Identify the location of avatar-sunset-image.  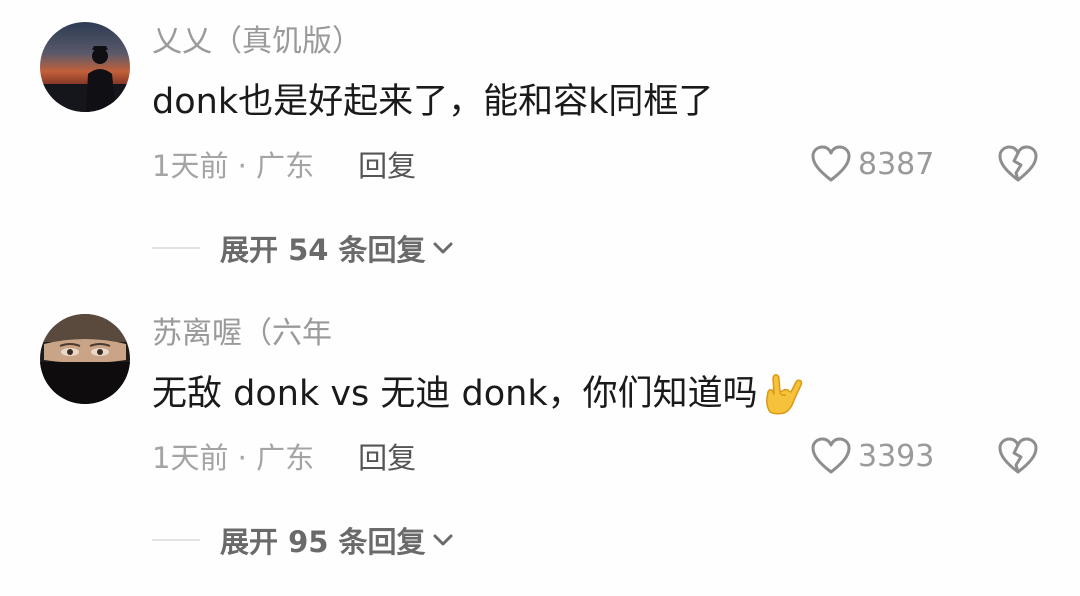
(85, 67).